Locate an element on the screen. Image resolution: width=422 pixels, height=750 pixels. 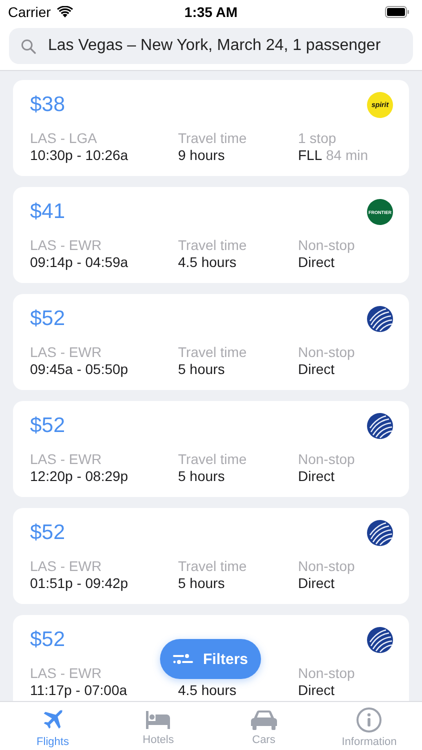
status-time: 1:35 AM is located at coordinates (211, 12).